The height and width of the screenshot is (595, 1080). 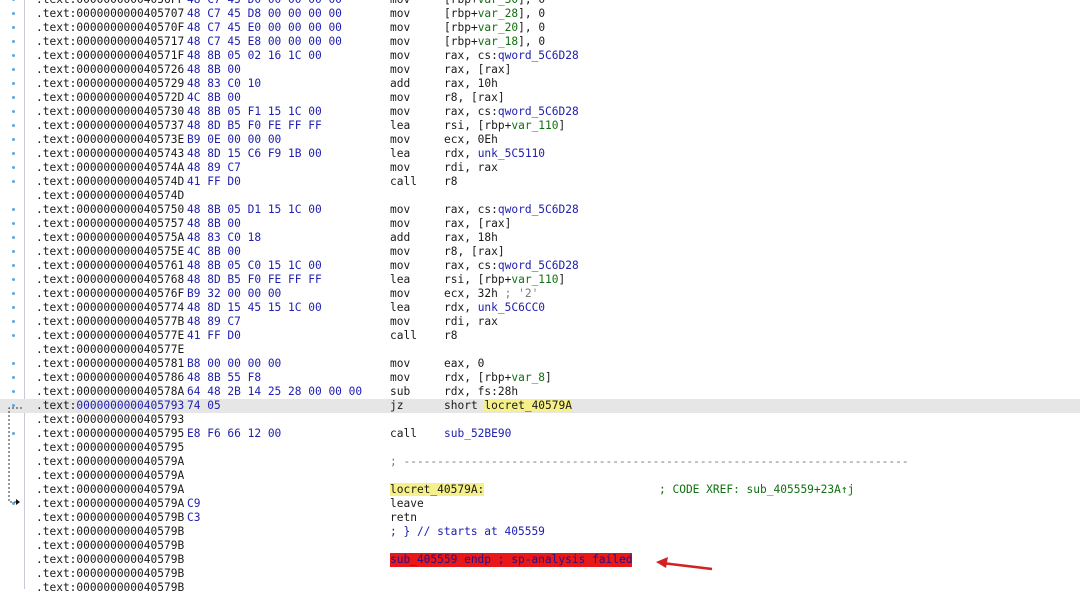 What do you see at coordinates (110, 377) in the screenshot?
I see `line-address: .text:0000000000405786` at bounding box center [110, 377].